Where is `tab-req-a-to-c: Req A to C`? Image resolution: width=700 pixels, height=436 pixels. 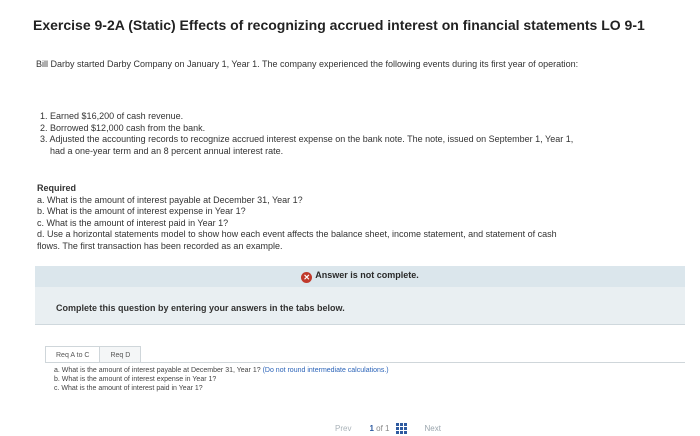 tab-req-a-to-c: Req A to C is located at coordinates (73, 354).